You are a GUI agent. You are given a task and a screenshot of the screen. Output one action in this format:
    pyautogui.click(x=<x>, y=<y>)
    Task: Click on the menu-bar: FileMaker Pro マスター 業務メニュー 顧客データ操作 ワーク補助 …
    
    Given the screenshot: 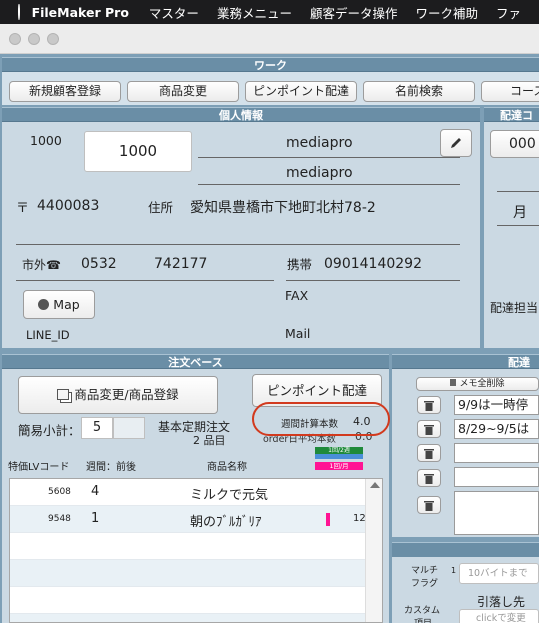 What is the action you would take?
    pyautogui.click(x=269, y=12)
    